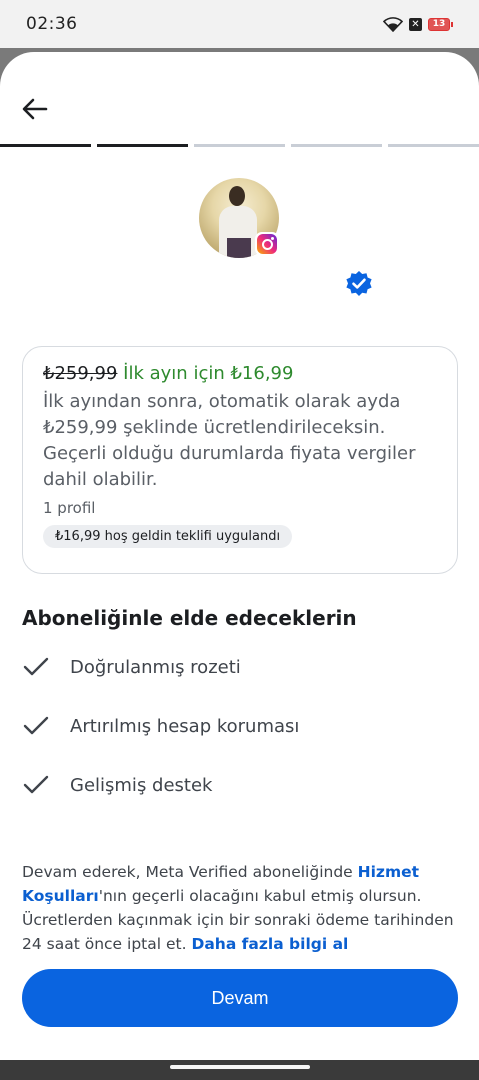  What do you see at coordinates (240, 998) in the screenshot?
I see `continue-button: Devam` at bounding box center [240, 998].